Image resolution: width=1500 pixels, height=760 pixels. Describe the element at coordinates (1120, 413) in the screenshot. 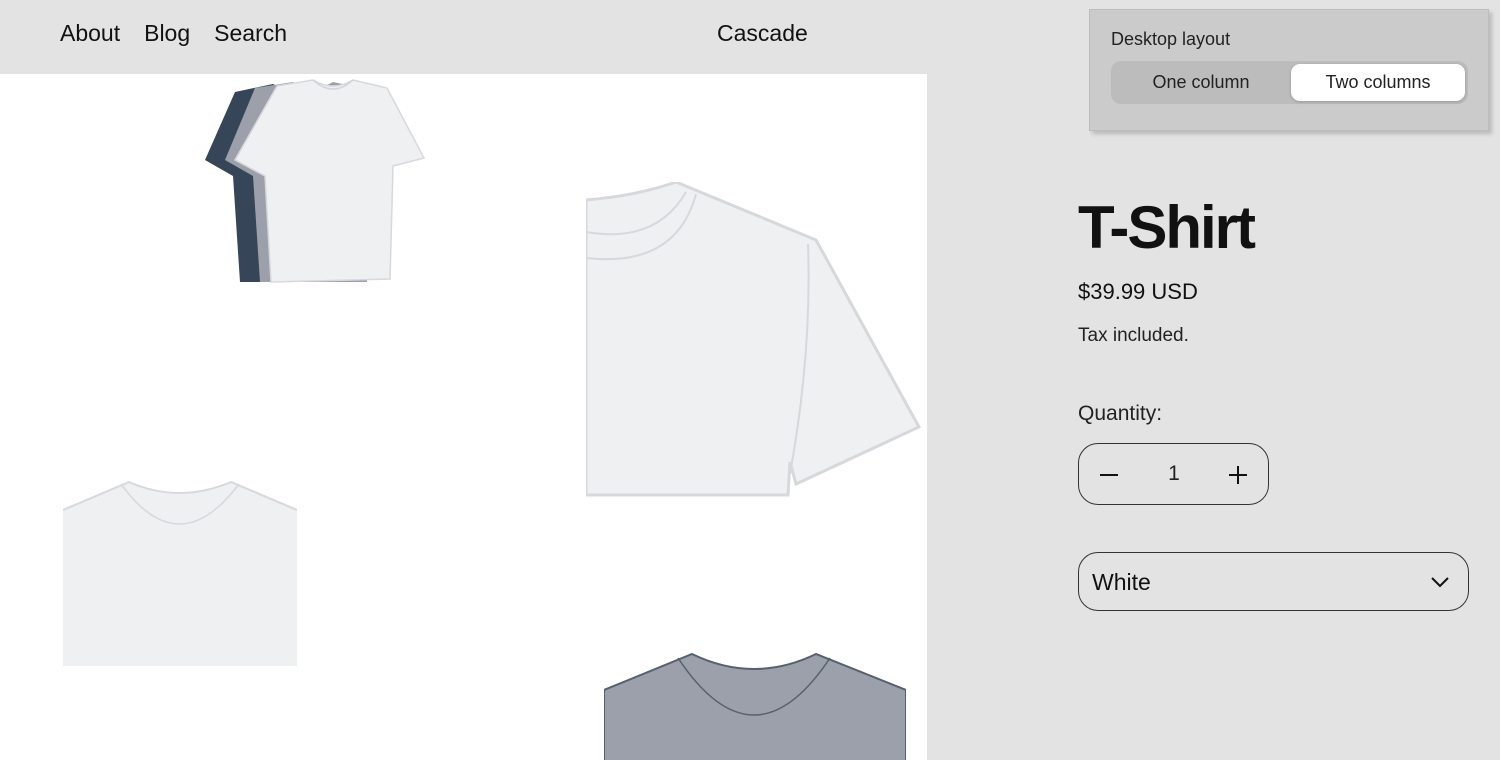

I see `quantity-label: Quantity:` at that location.